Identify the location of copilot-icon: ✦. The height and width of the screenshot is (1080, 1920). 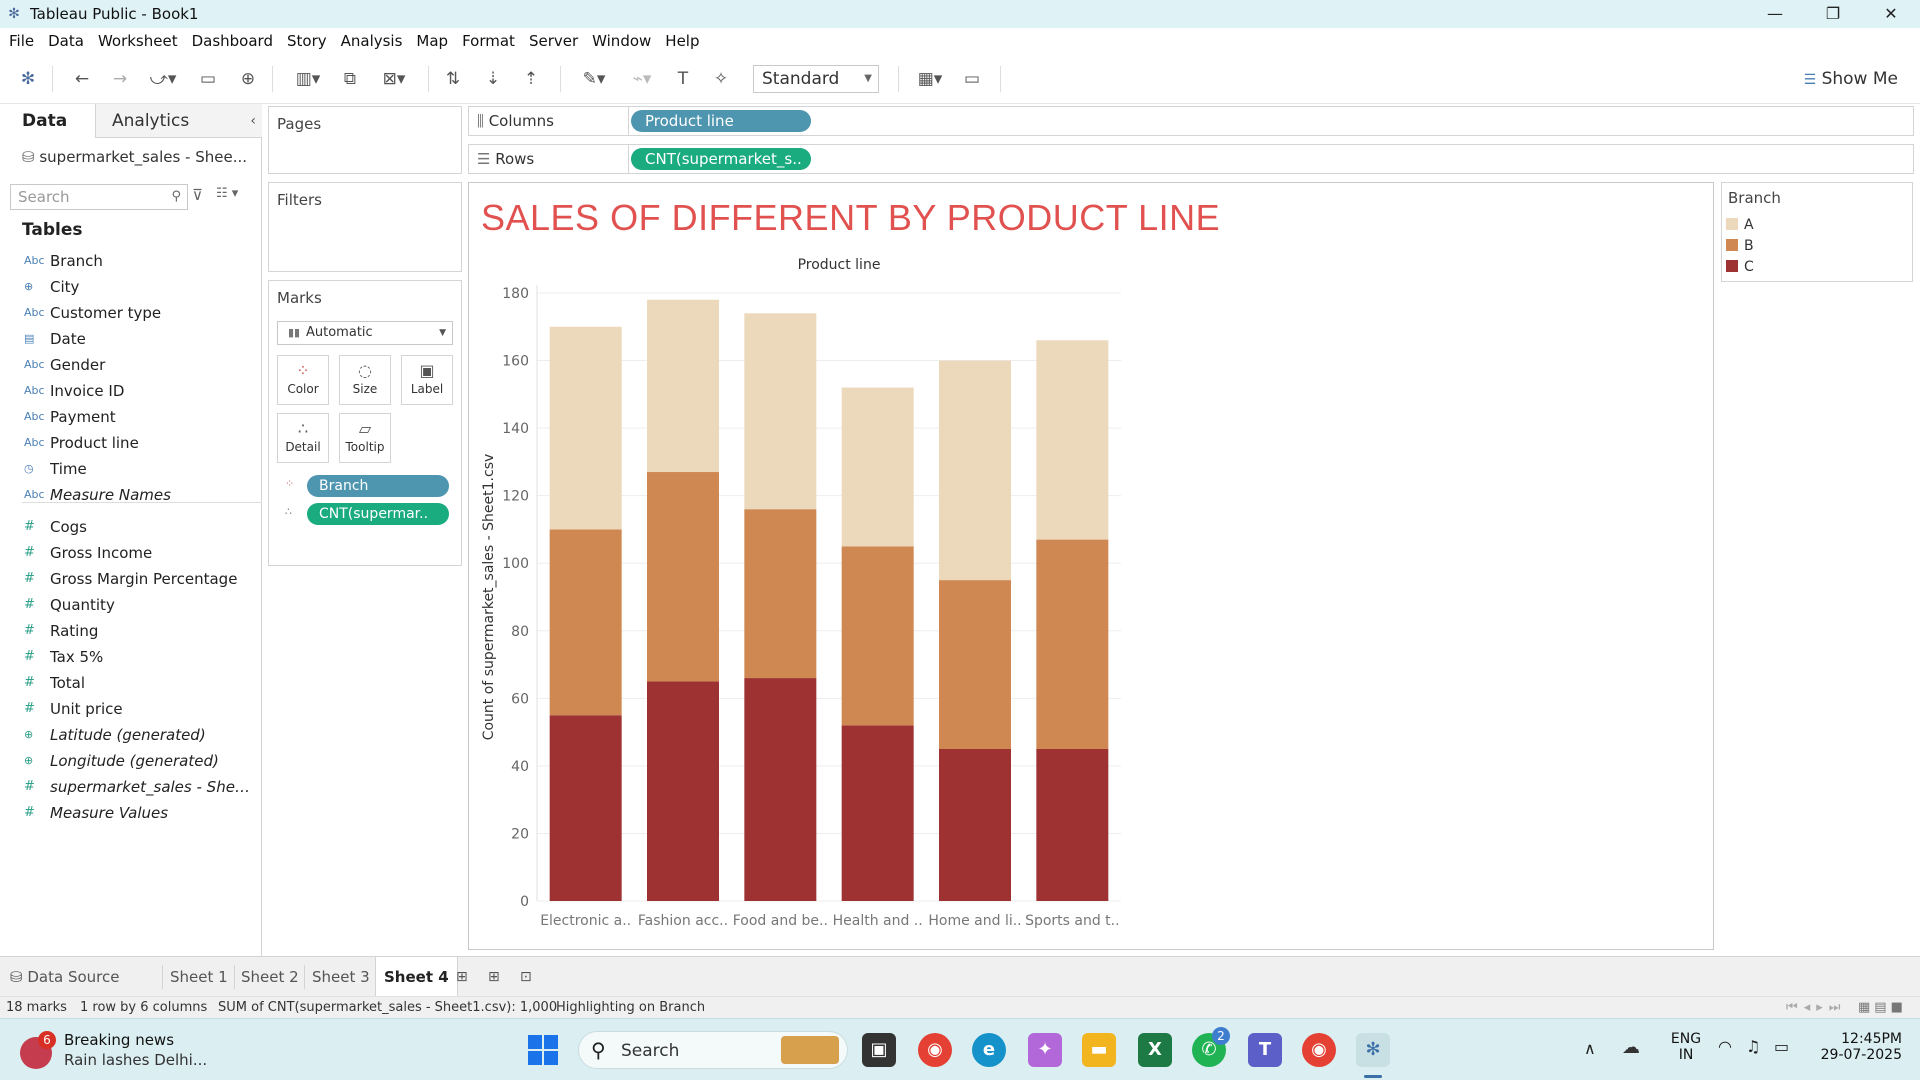
(1045, 1050).